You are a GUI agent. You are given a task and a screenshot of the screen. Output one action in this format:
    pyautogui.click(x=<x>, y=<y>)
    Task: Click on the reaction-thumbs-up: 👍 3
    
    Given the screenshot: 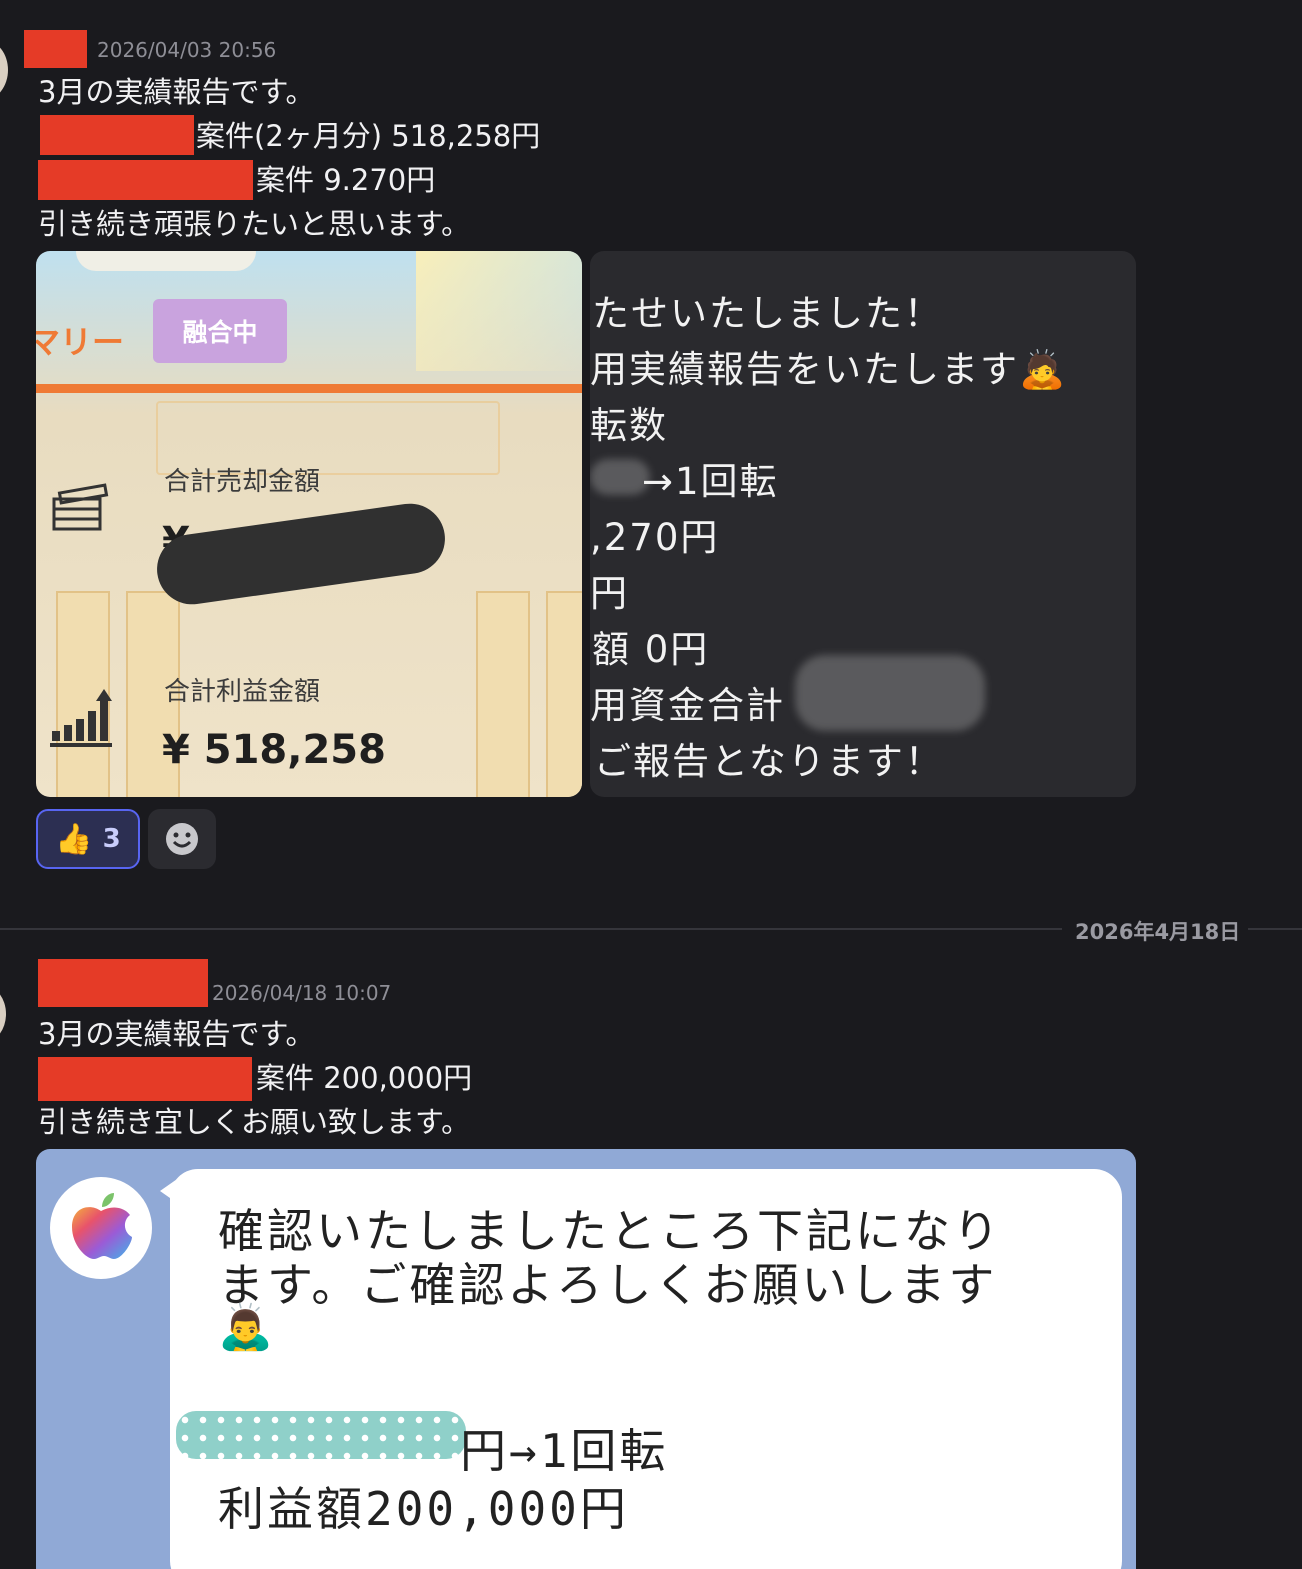 What is the action you would take?
    pyautogui.click(x=88, y=839)
    